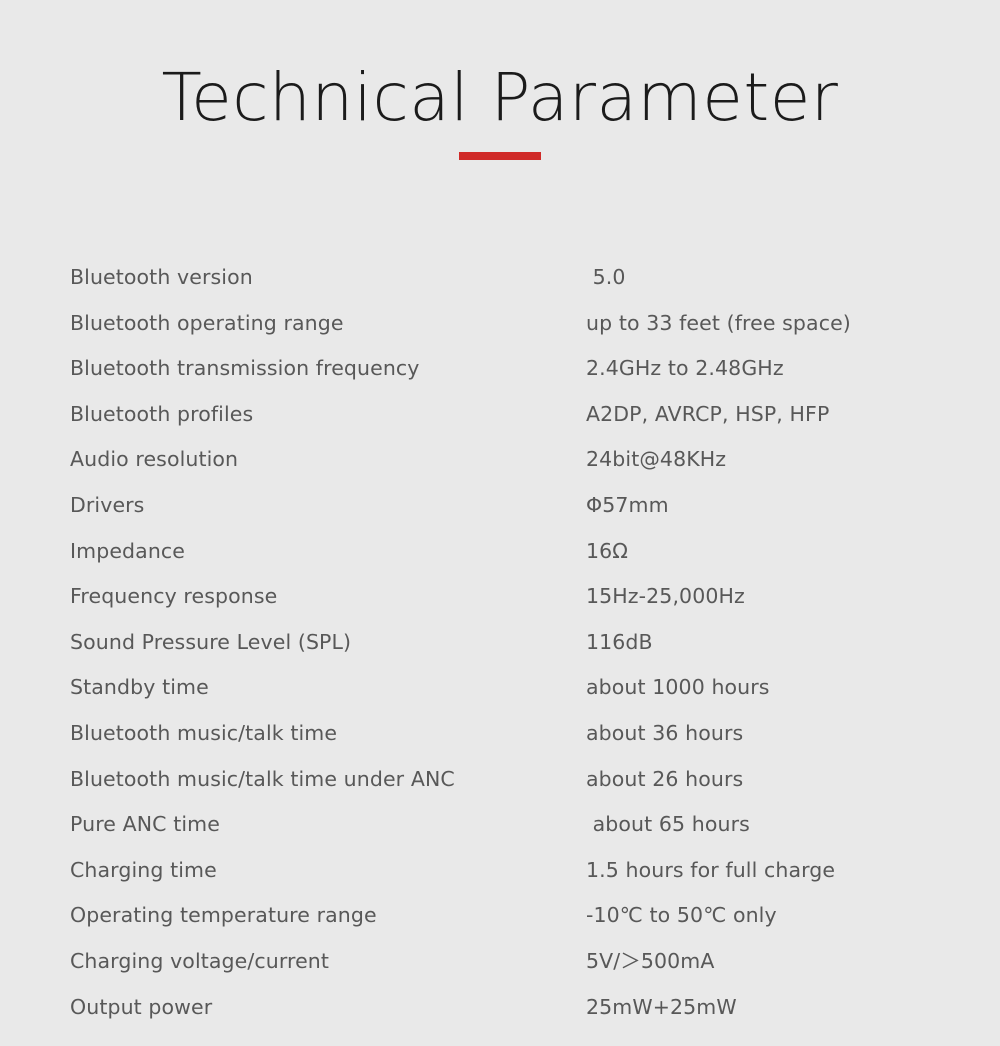  What do you see at coordinates (607, 550) in the screenshot?
I see `spec-value: 16Ω` at bounding box center [607, 550].